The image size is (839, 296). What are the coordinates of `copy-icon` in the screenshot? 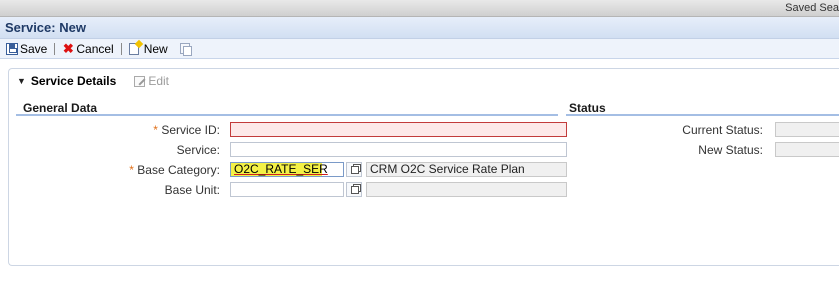 It's located at (185, 49).